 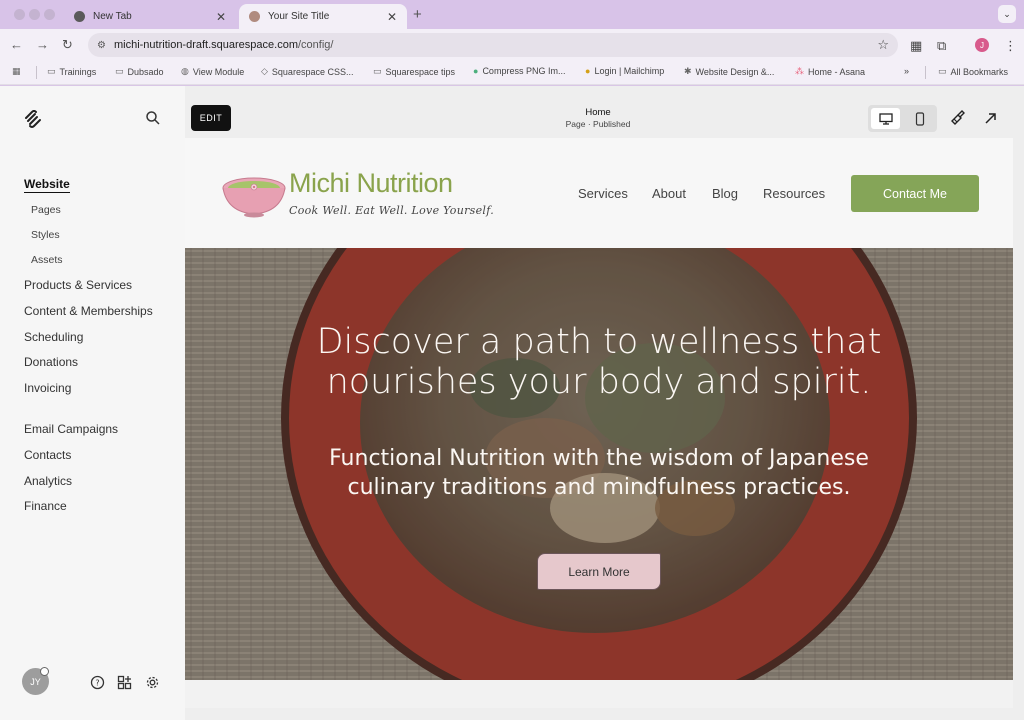 I want to click on desktop-icon, so click(x=885, y=118).